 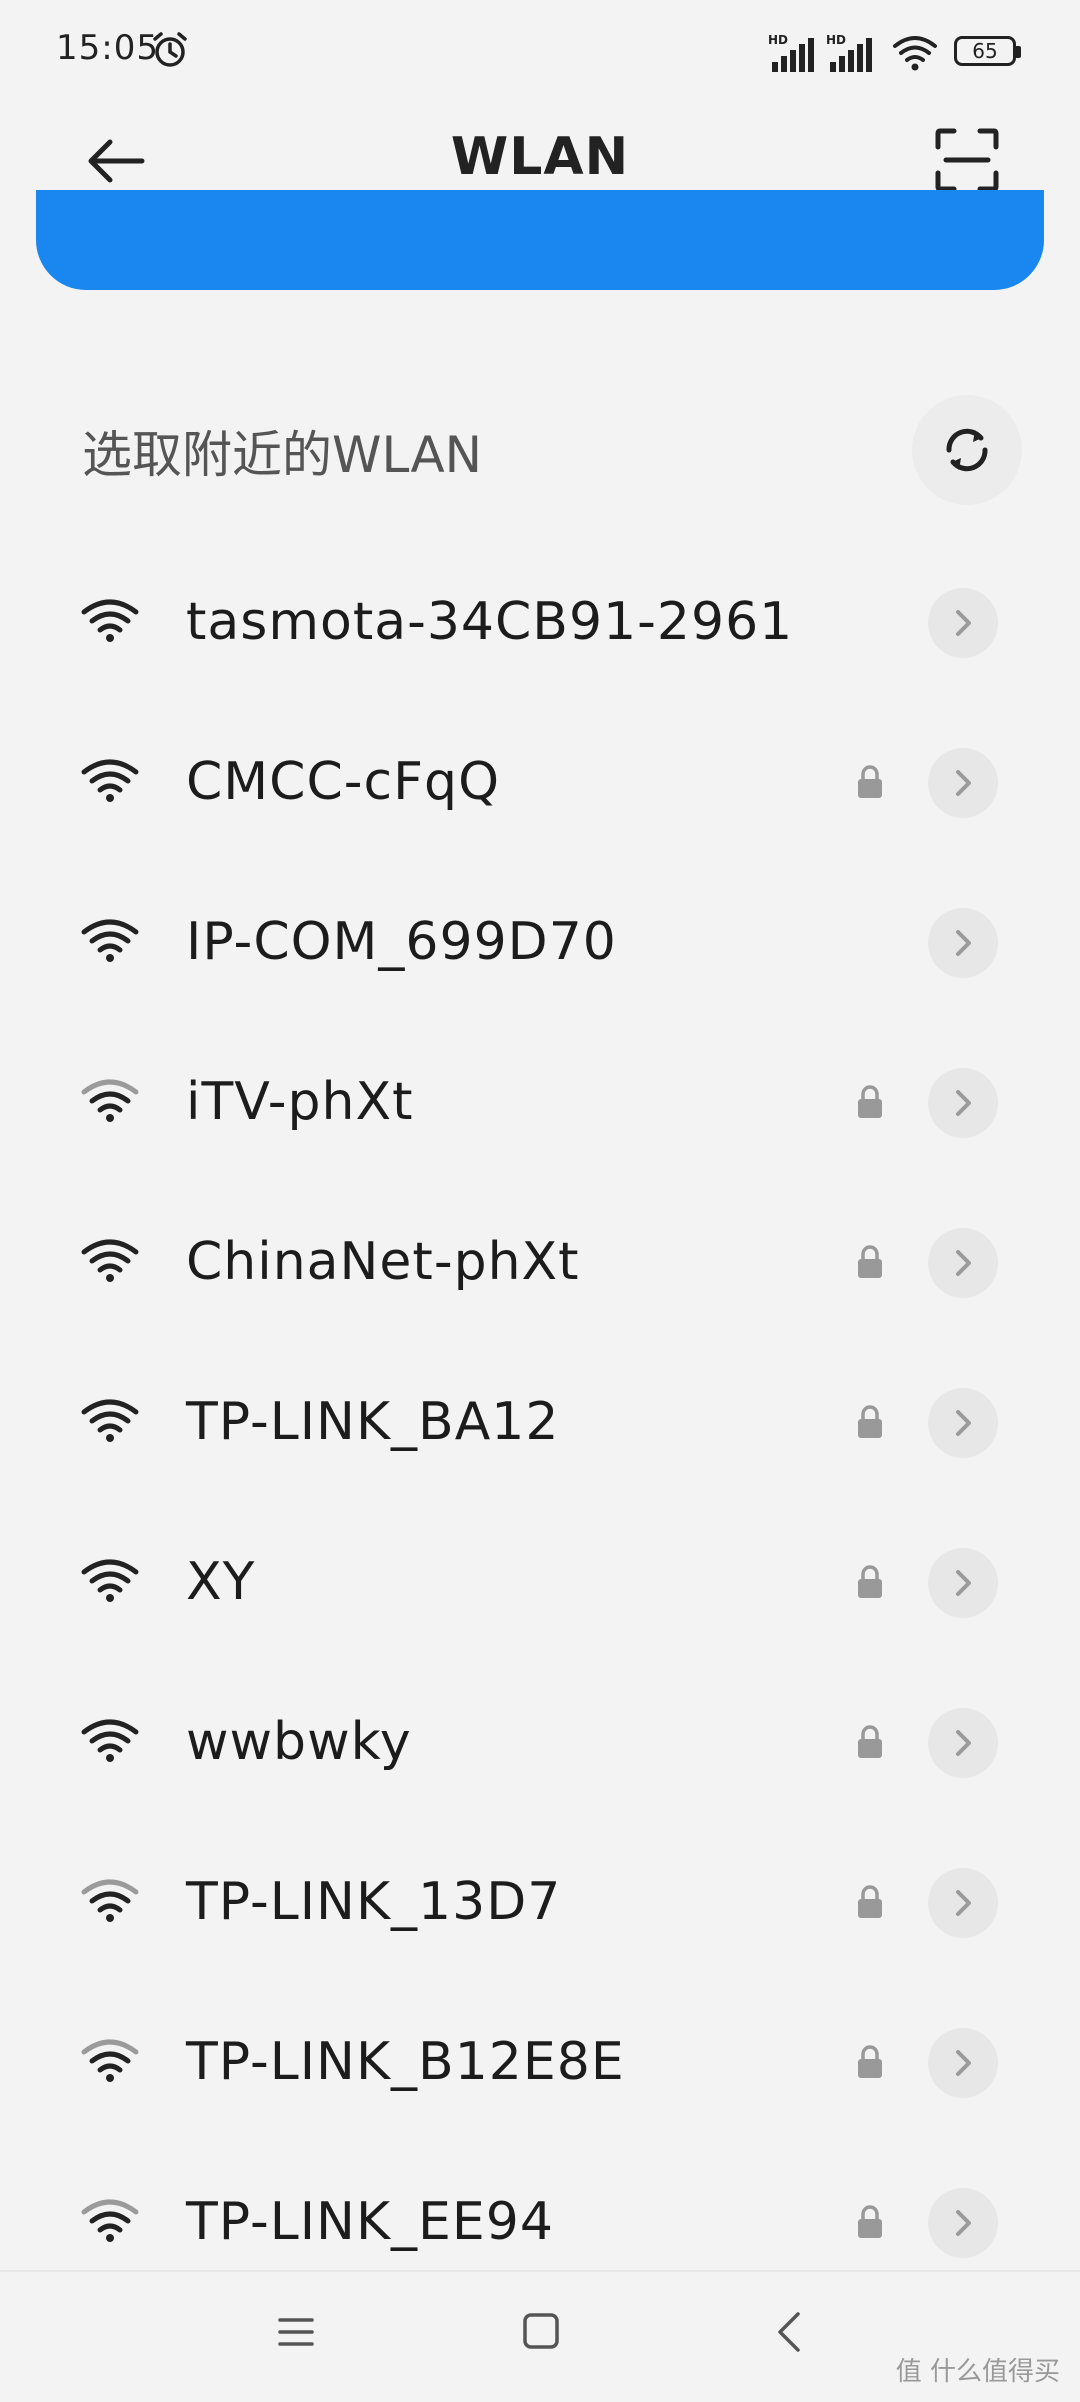 I want to click on wifi-network-item: tasmota-34CB91-2961, so click(x=540, y=622).